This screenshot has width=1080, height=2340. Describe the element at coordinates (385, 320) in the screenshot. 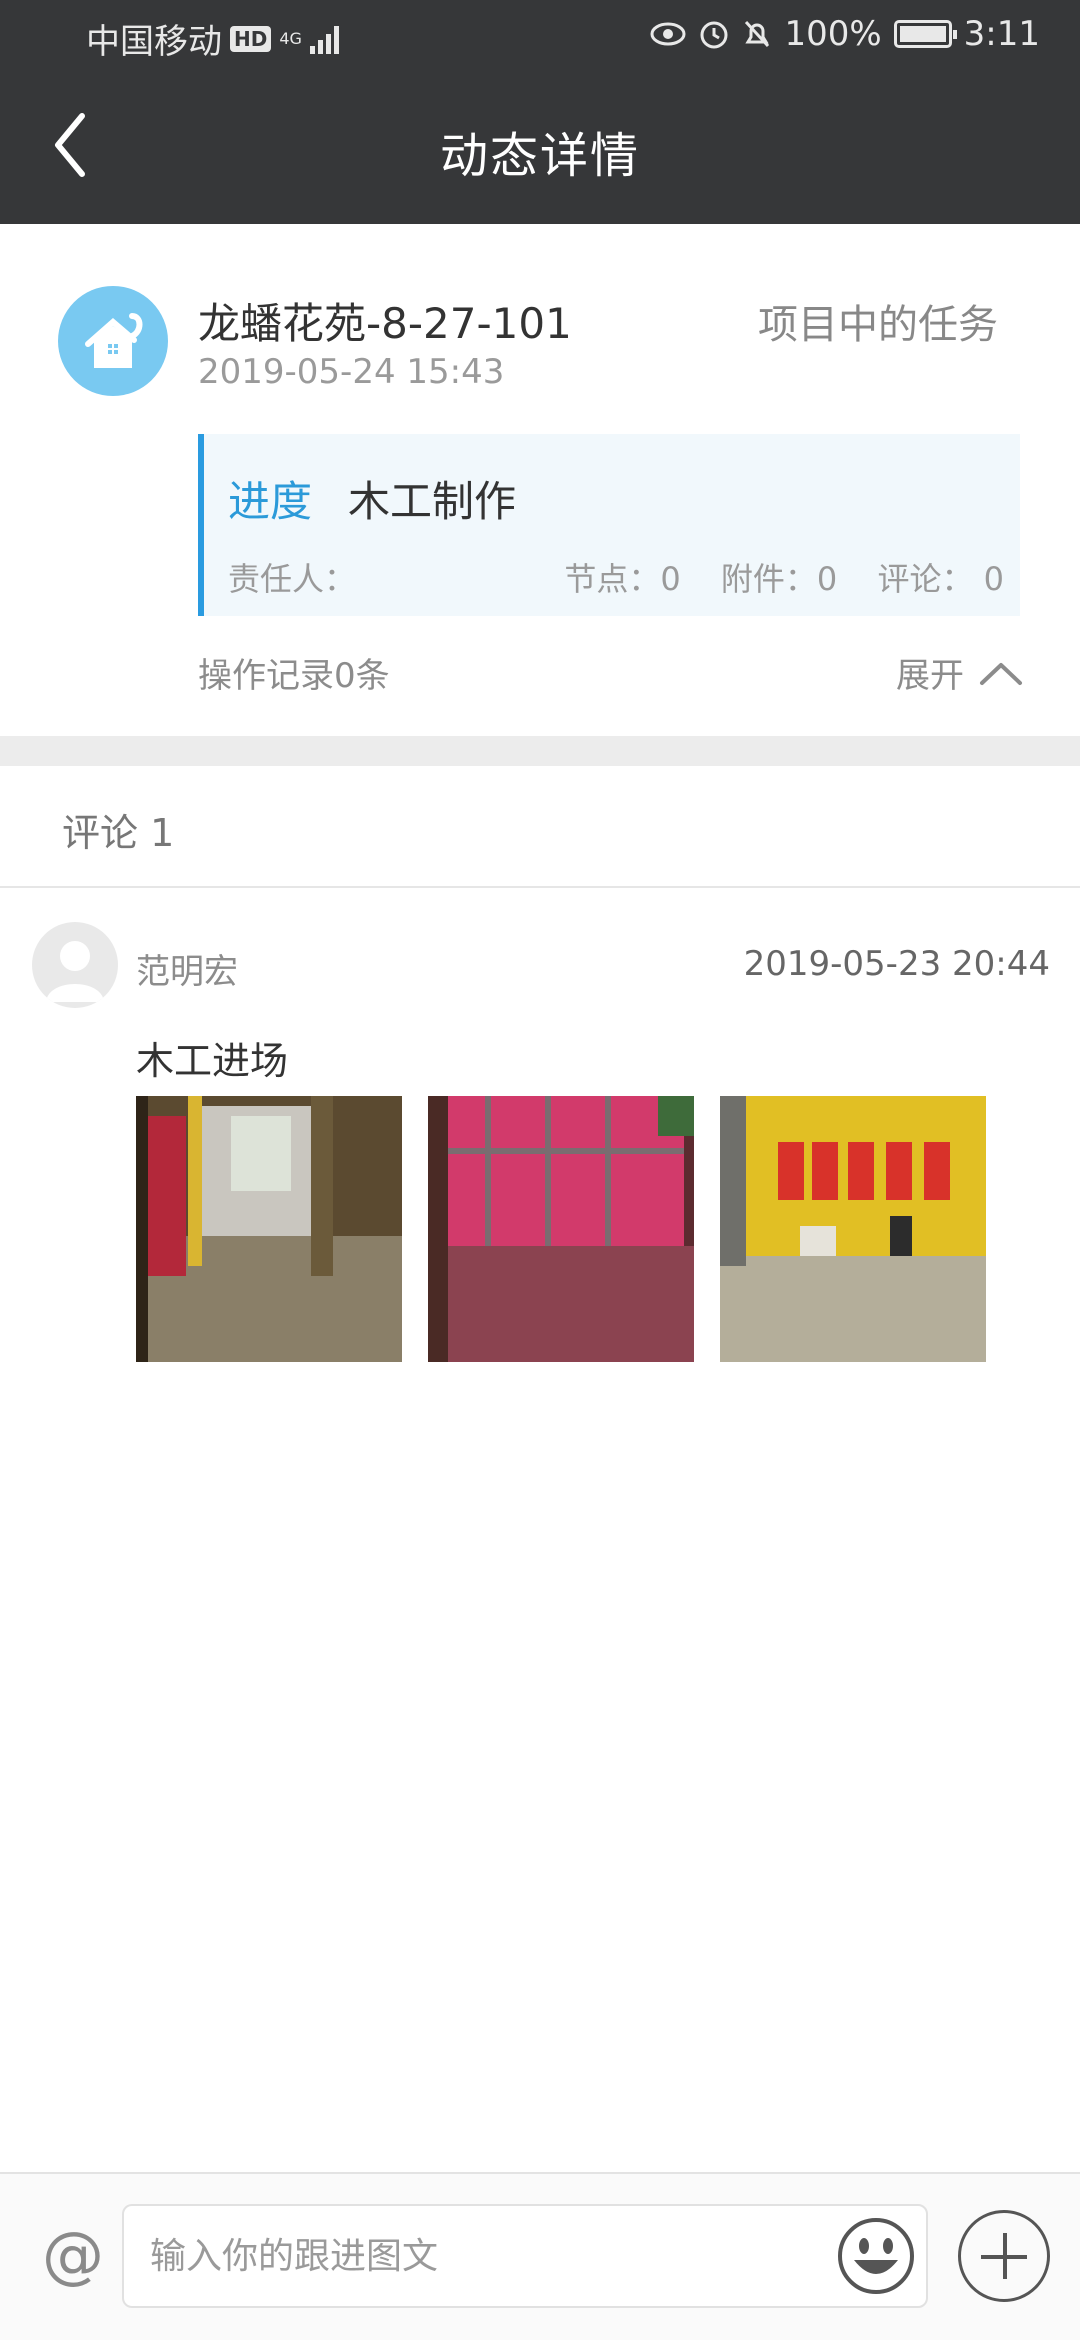

I see `project-name: 龙蟠花苑-8-27-101` at that location.